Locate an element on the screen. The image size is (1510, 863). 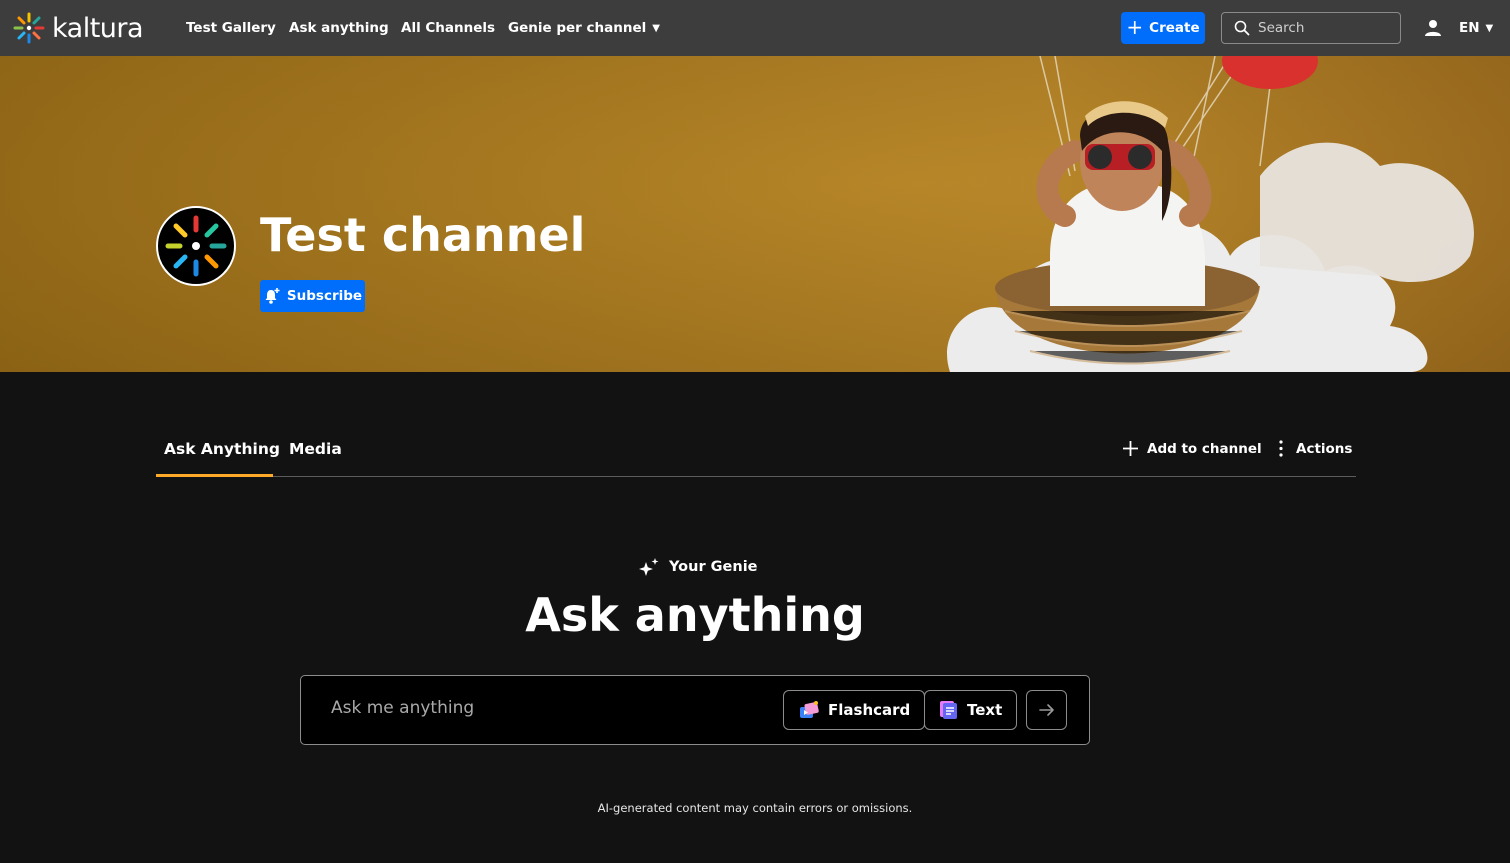
subscribe-button: Subscribe is located at coordinates (312, 296).